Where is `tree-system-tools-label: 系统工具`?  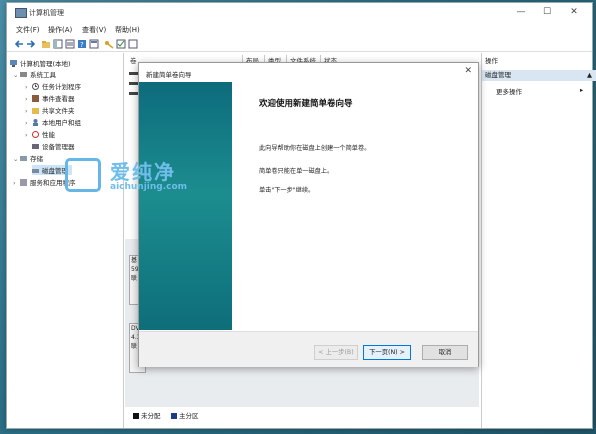
tree-system-tools-label: 系统工具 is located at coordinates (43, 75).